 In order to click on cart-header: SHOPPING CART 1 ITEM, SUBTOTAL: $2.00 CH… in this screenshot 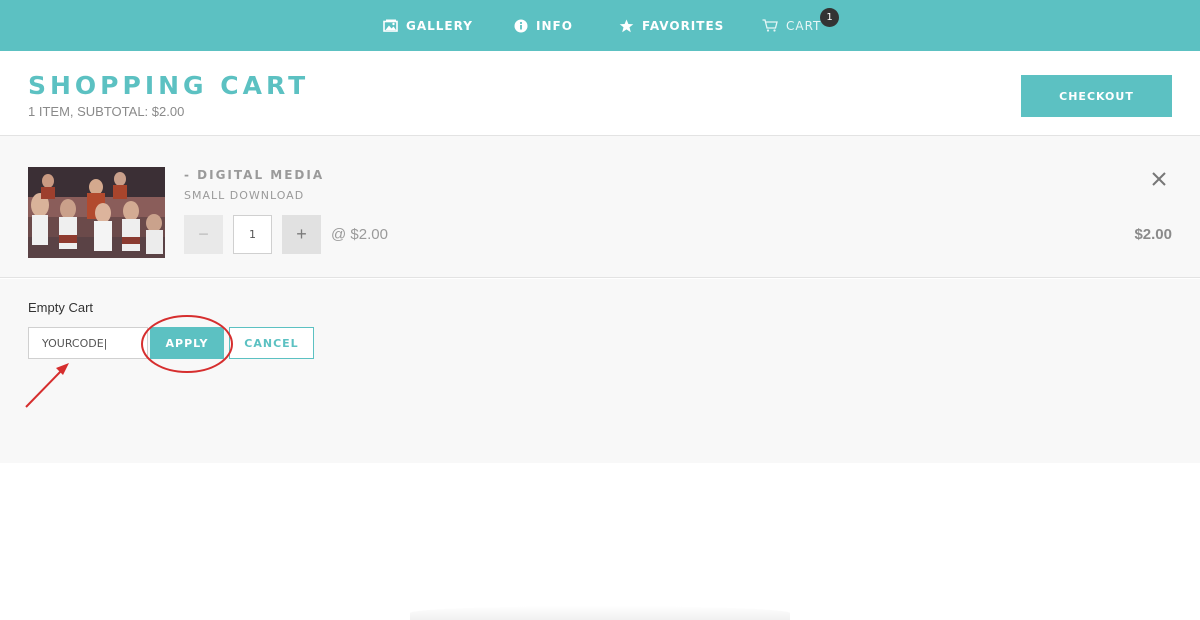, I will do `click(600, 93)`.